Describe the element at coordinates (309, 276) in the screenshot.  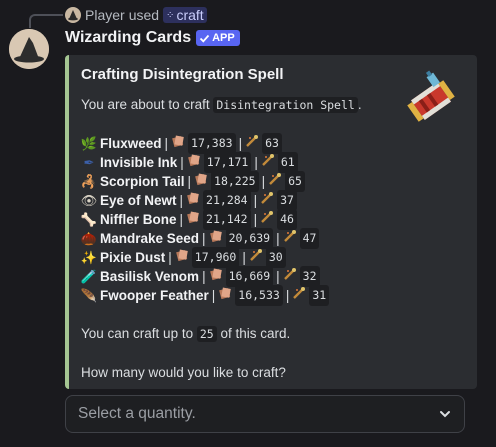
I see `ingredient-required: 32` at that location.